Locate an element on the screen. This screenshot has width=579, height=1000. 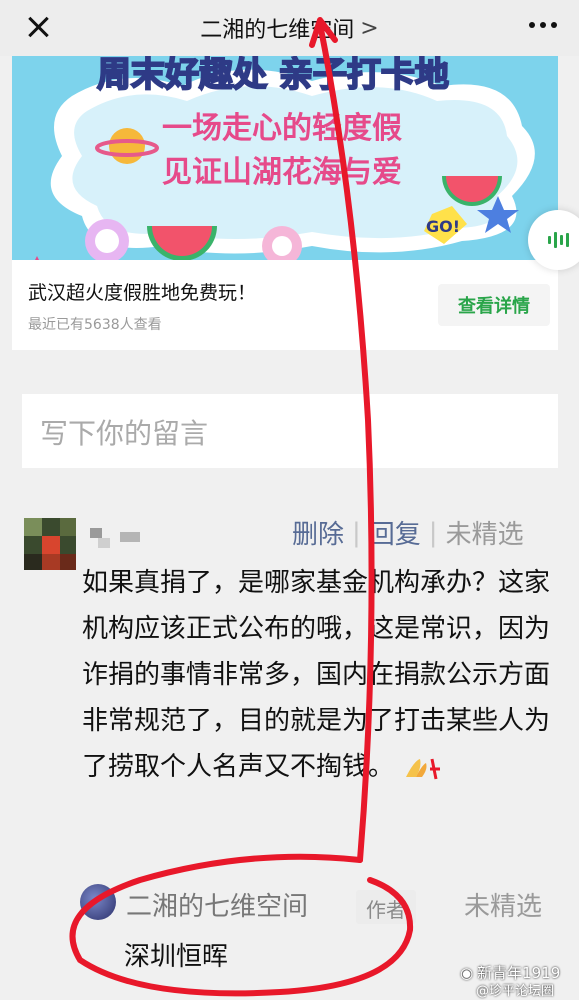
close-icon is located at coordinates (38, 28).